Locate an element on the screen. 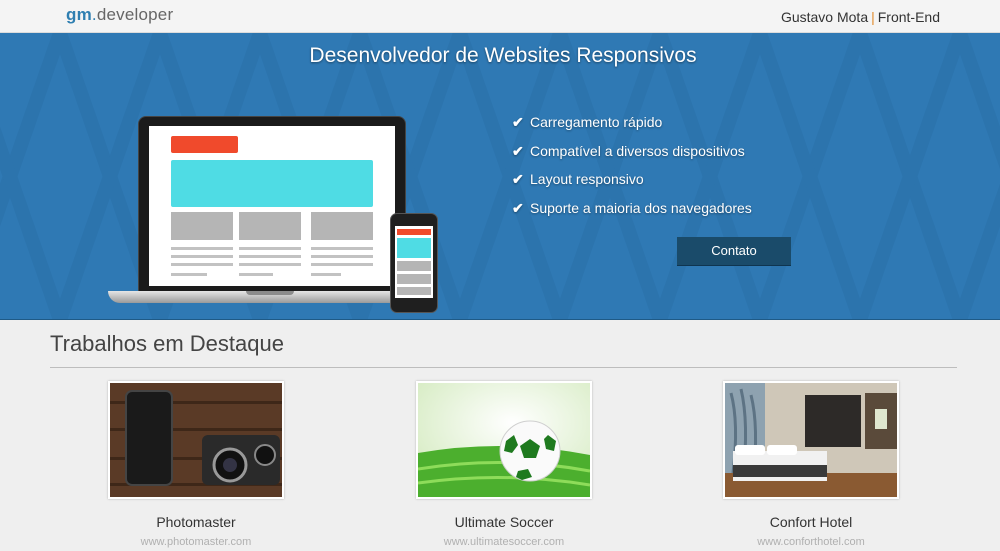 This screenshot has height=551, width=1000. laptop-illustration is located at coordinates (272, 206).